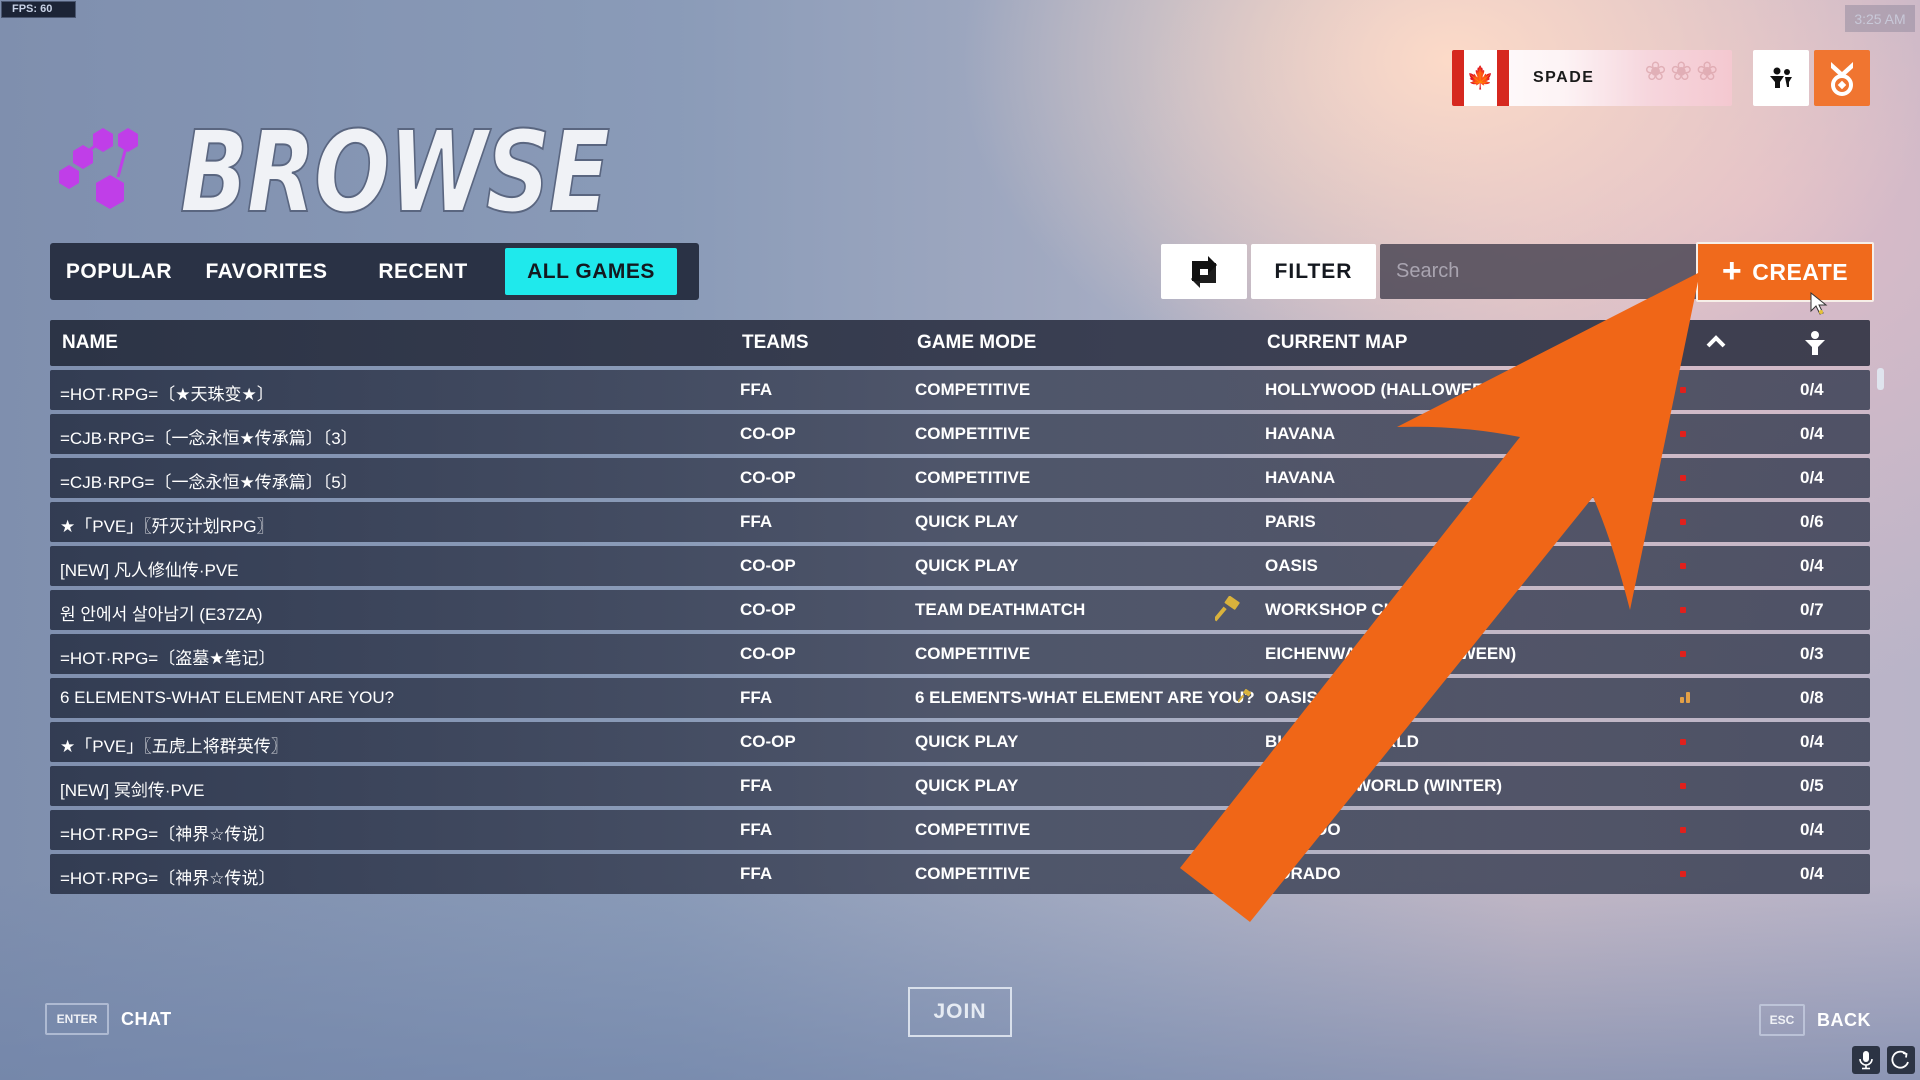 The width and height of the screenshot is (1920, 1080). What do you see at coordinates (1800, 271) in the screenshot?
I see `create-label: CREATE` at bounding box center [1800, 271].